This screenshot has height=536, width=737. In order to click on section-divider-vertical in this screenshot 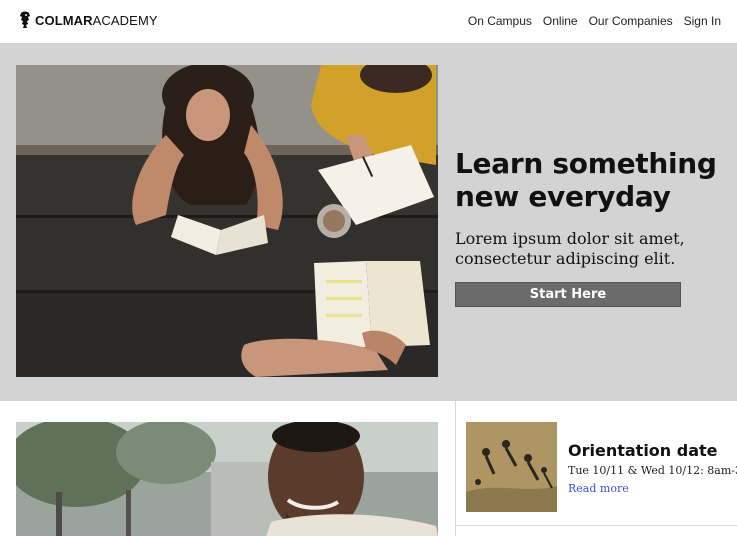, I will do `click(455, 468)`.